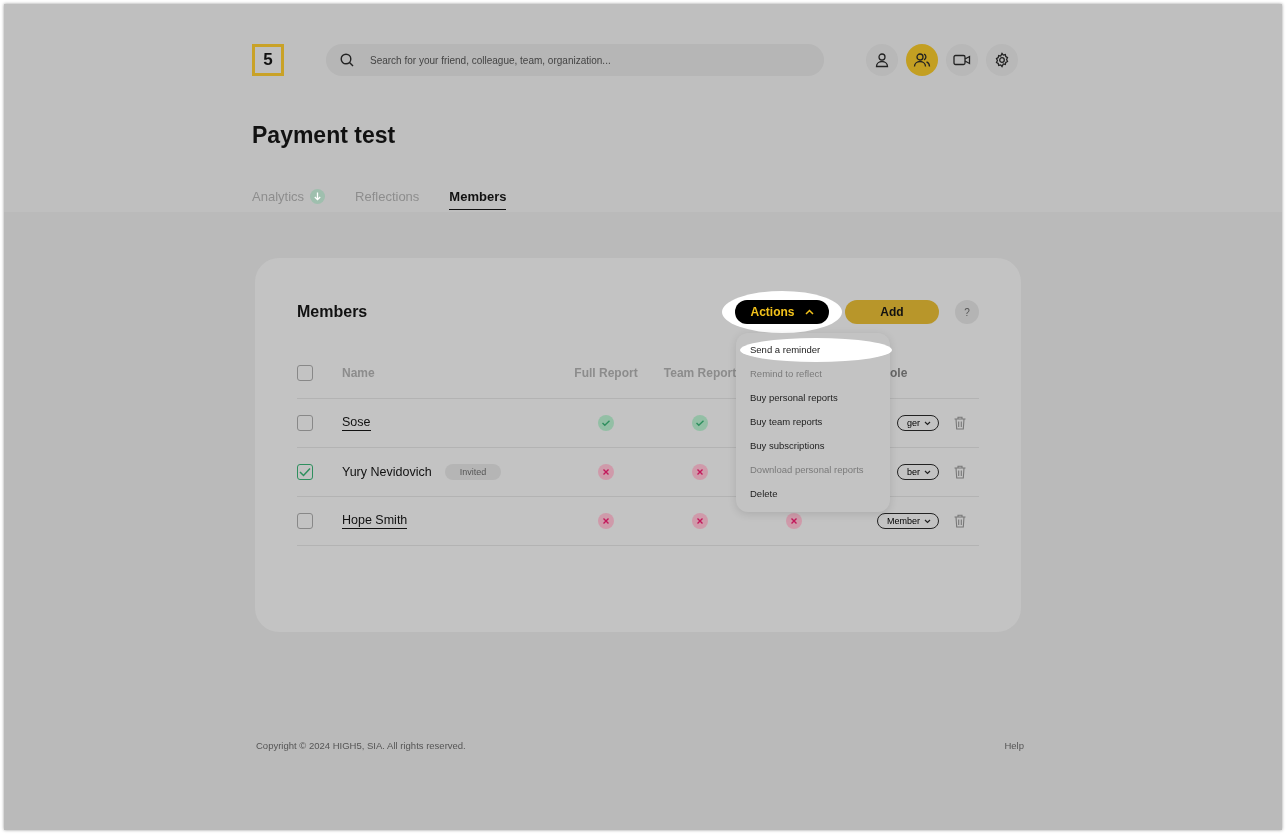  Describe the element at coordinates (899, 373) in the screenshot. I see `column-header: ole` at that location.